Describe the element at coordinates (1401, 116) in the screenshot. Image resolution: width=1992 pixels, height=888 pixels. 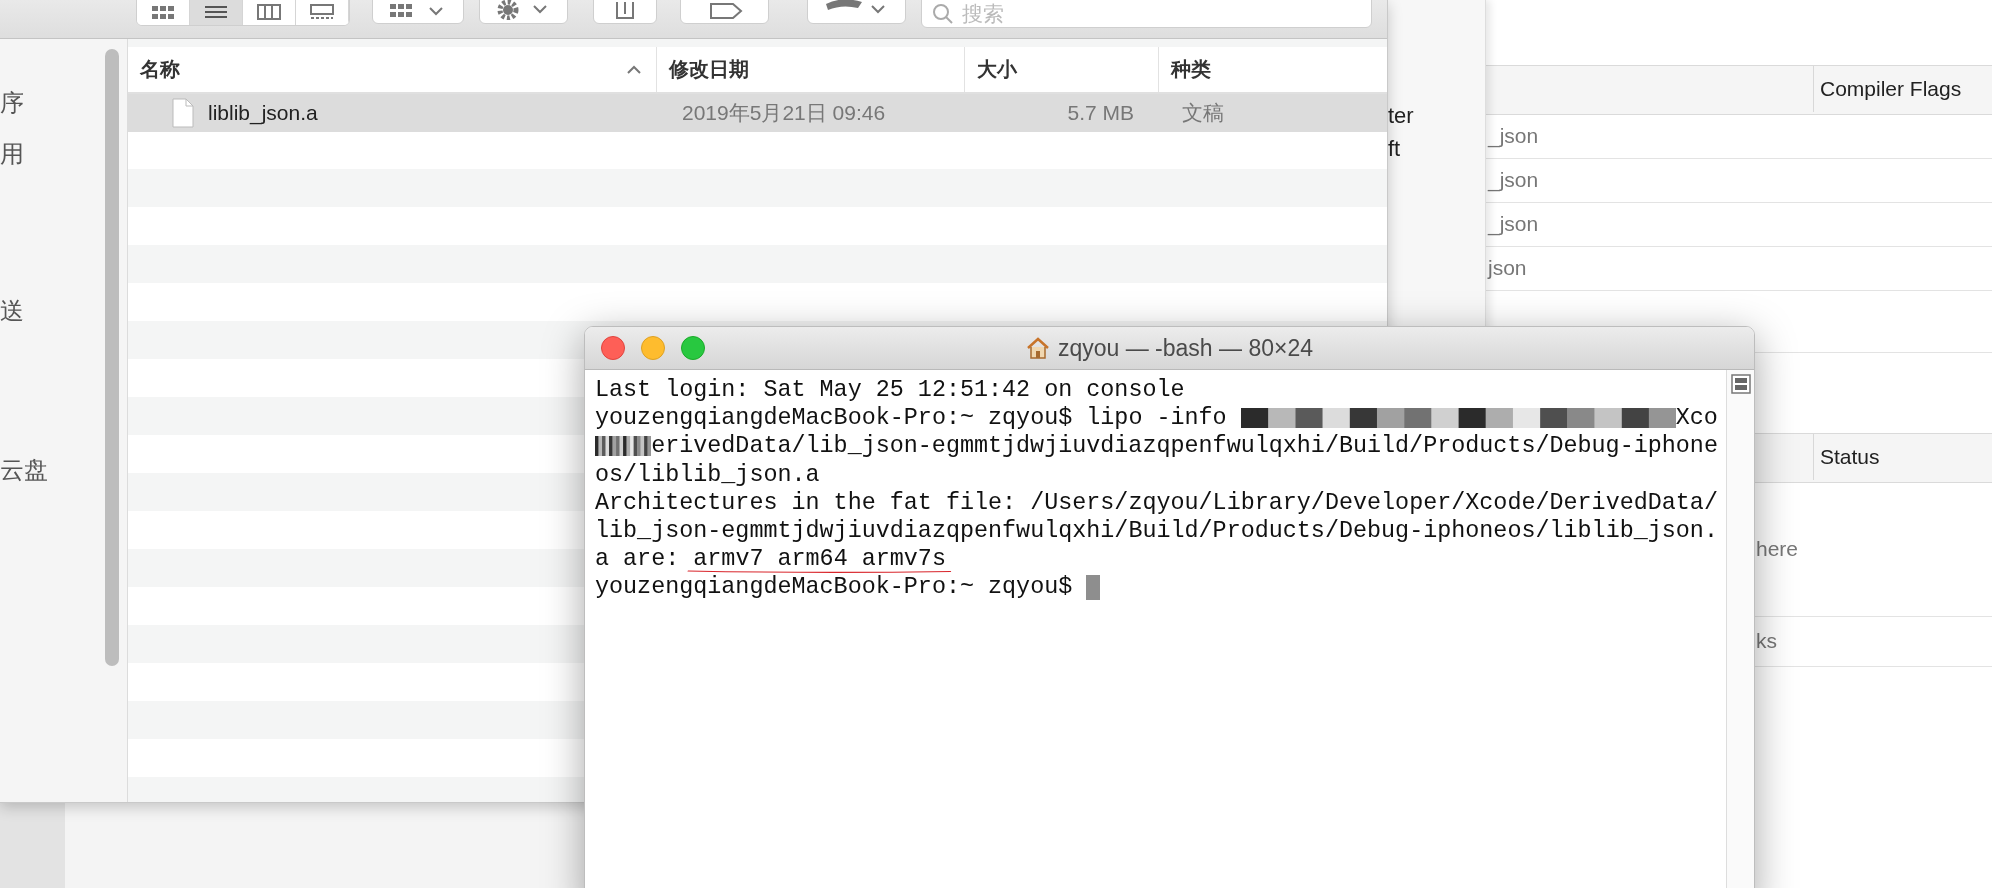
I see `list-item: ter` at that location.